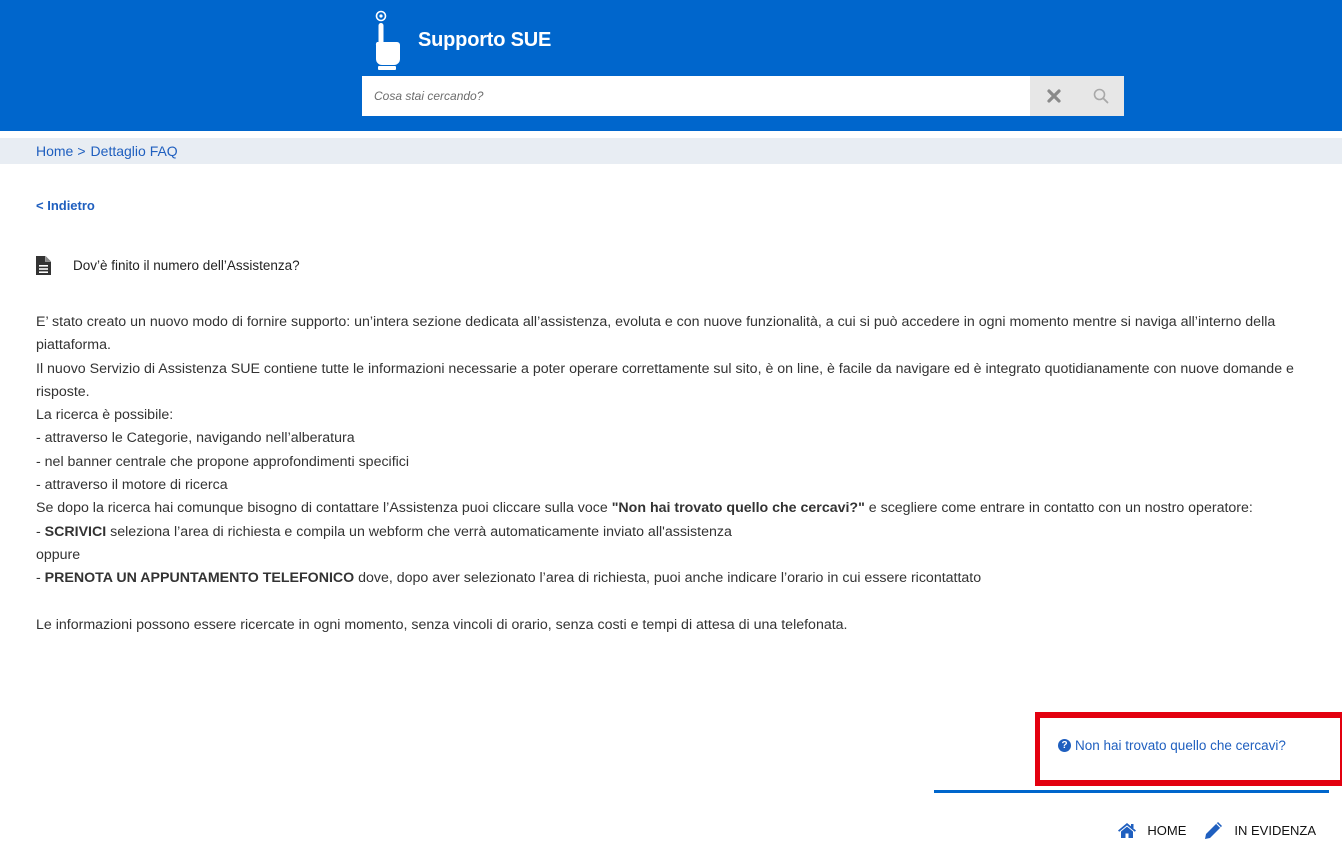  I want to click on search-icon, so click(1100, 96).